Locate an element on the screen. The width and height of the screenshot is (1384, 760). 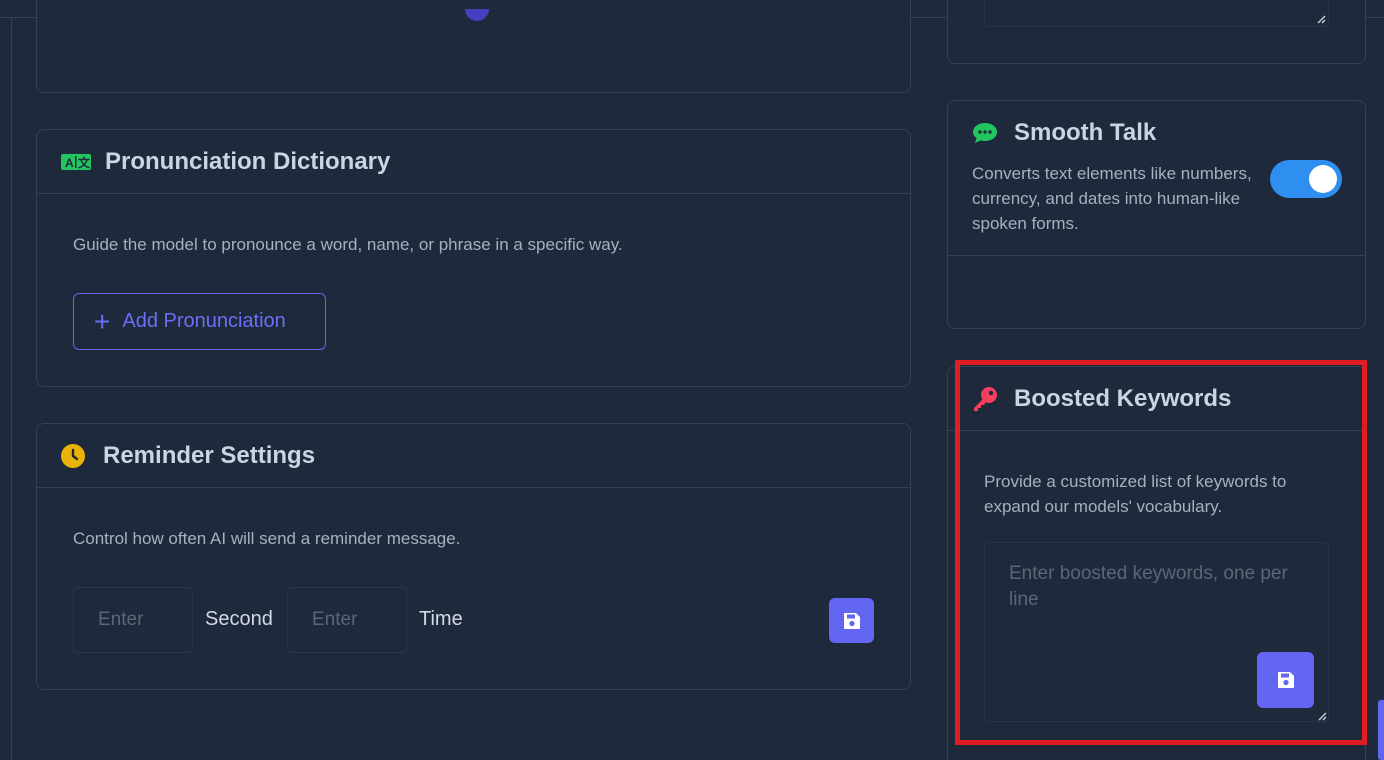
reminder-count-unit: Time is located at coordinates (441, 619).